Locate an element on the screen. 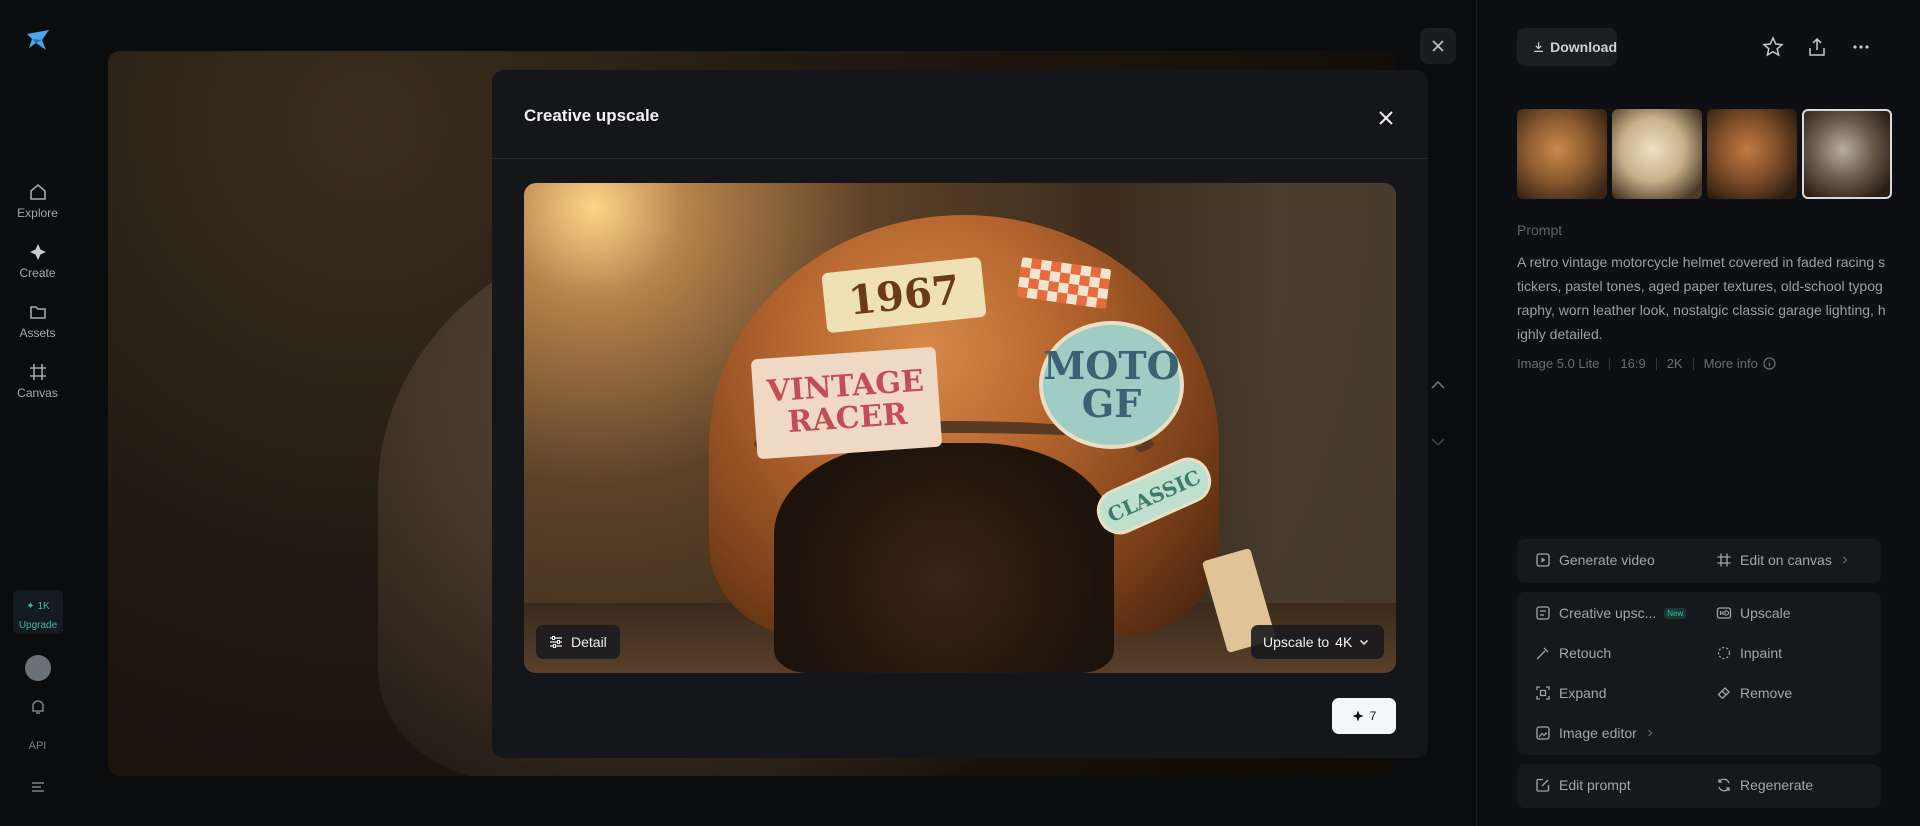  modal-title: Creative upscale is located at coordinates (592, 115).